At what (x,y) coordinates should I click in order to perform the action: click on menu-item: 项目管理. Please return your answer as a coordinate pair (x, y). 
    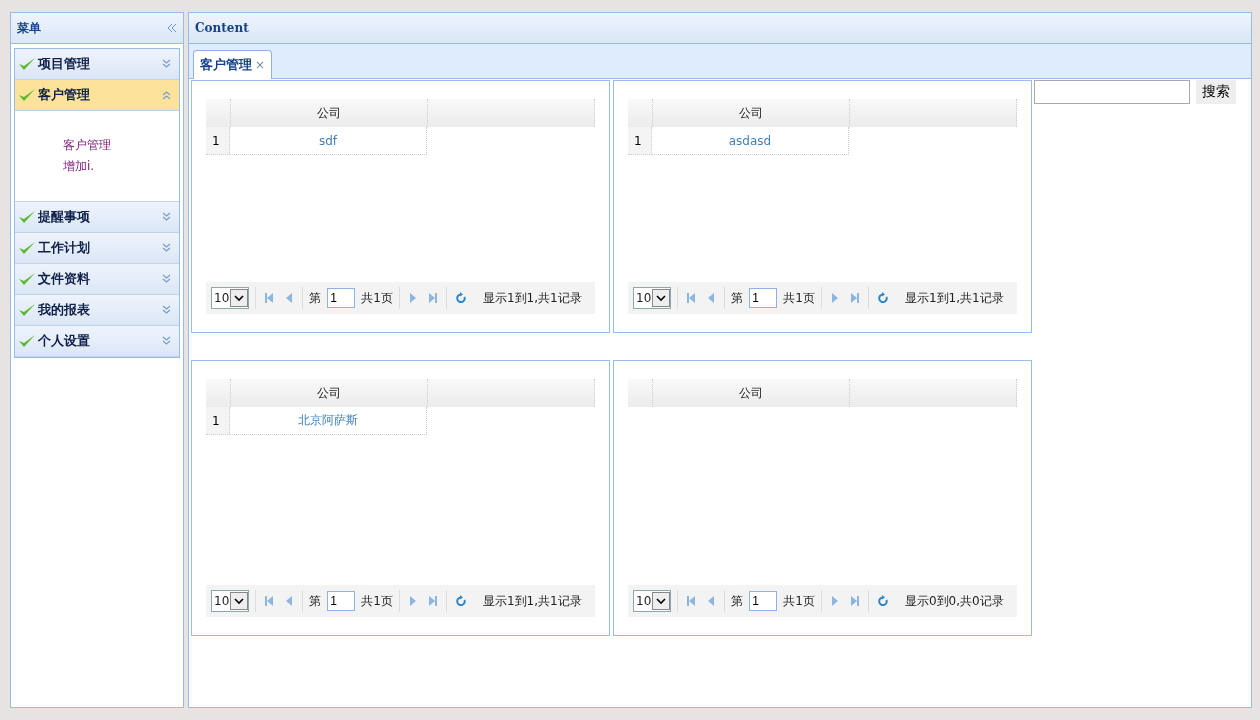
    Looking at the image, I should click on (97, 64).